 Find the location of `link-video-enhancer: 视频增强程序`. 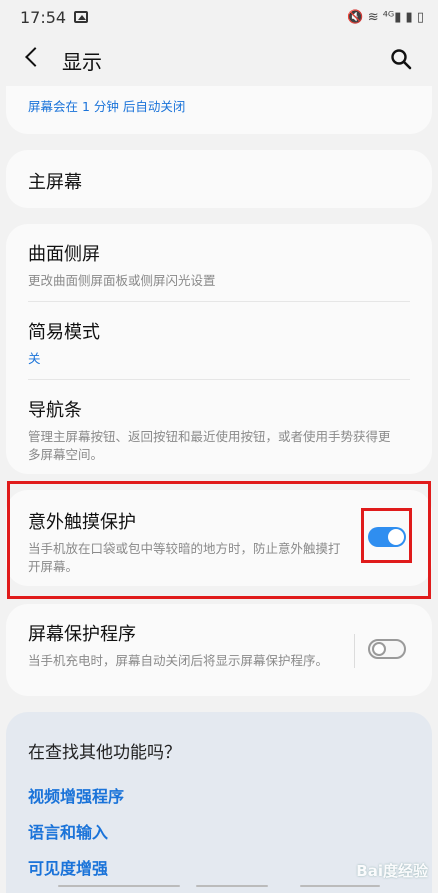

link-video-enhancer: 视频增强程序 is located at coordinates (219, 795).